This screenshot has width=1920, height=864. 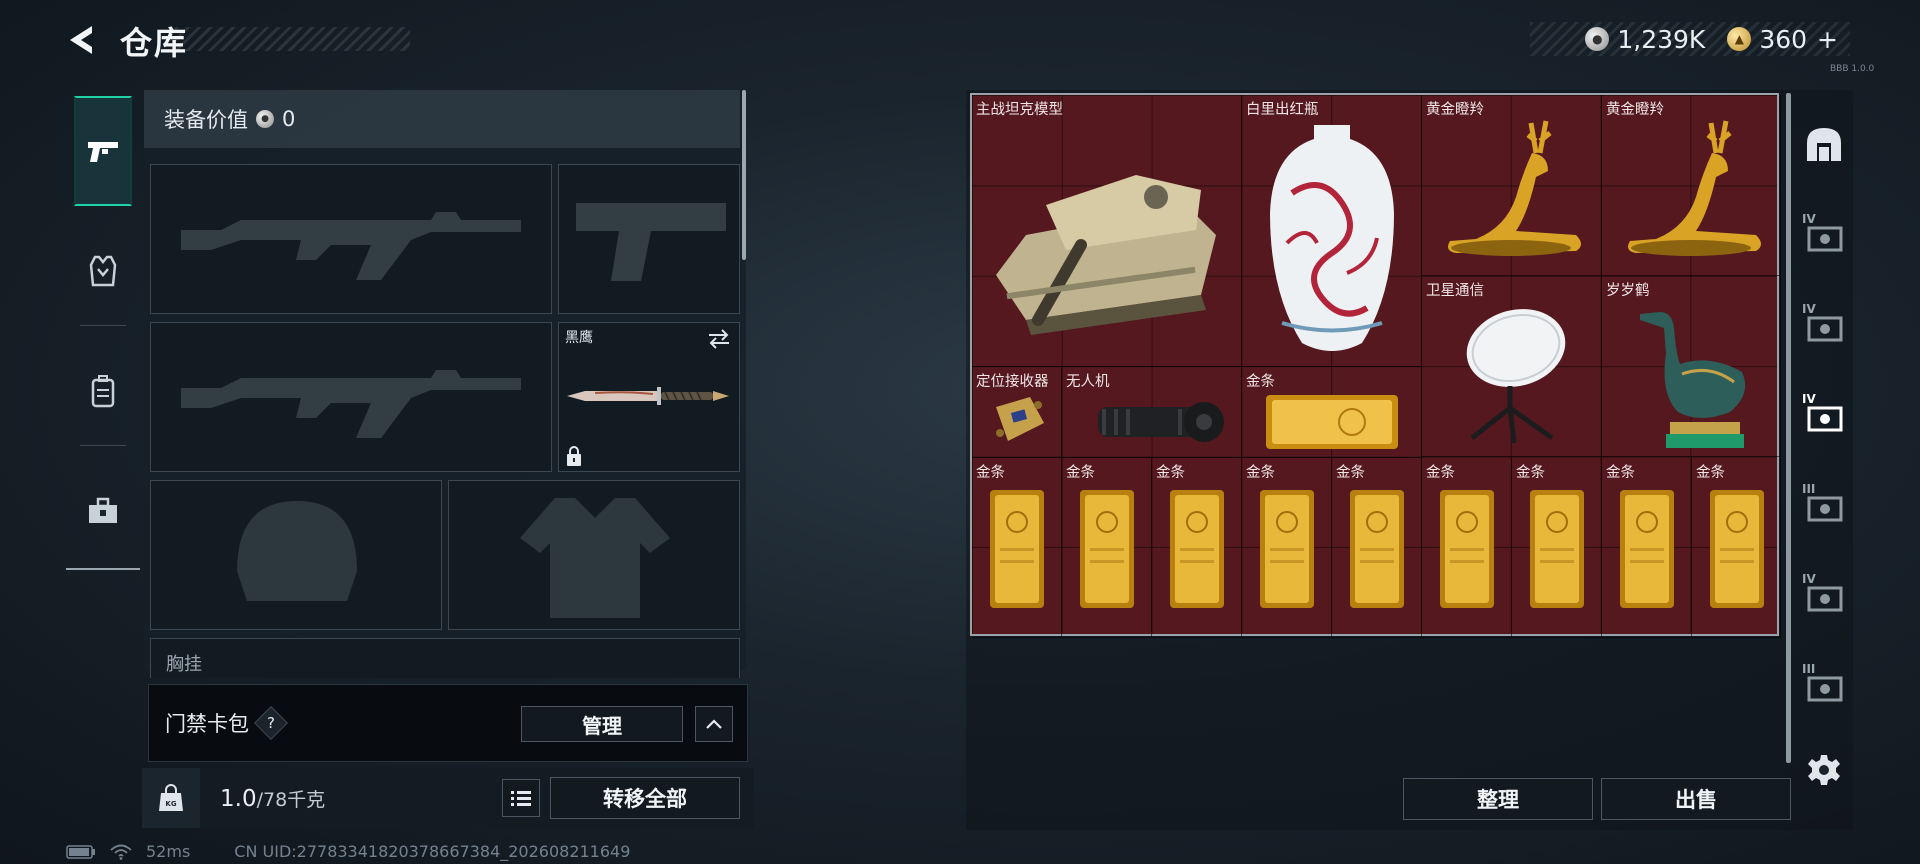 What do you see at coordinates (80, 851) in the screenshot?
I see `battery-icon` at bounding box center [80, 851].